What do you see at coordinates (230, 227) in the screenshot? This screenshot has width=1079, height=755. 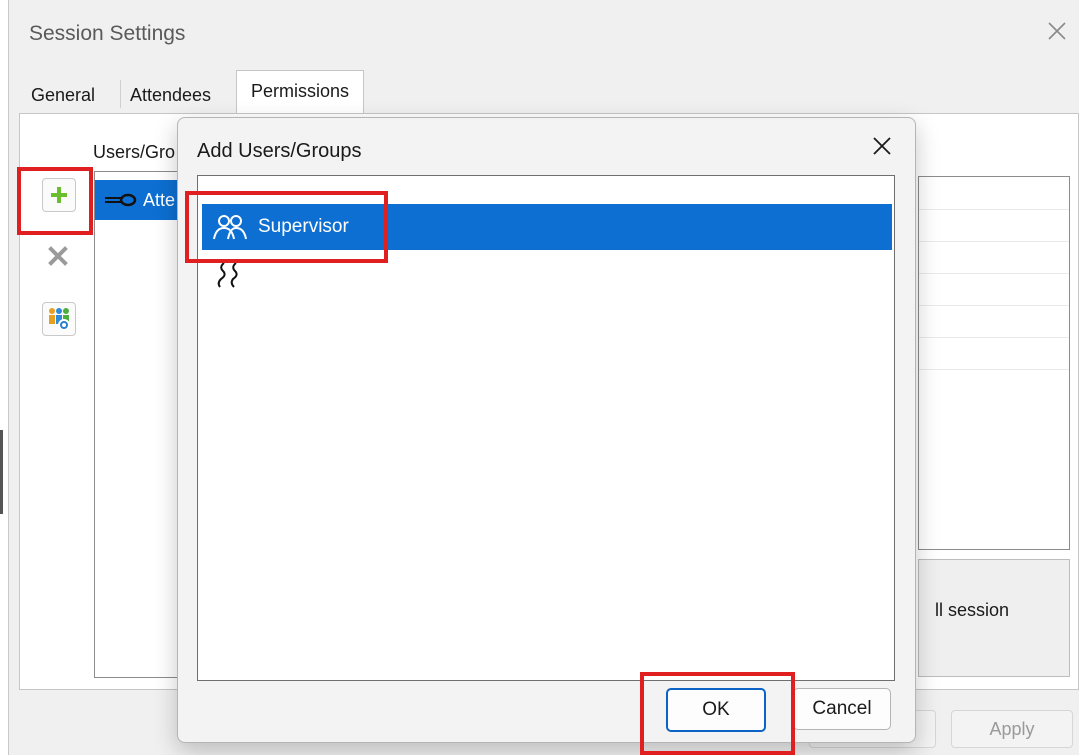 I see `group-icon` at bounding box center [230, 227].